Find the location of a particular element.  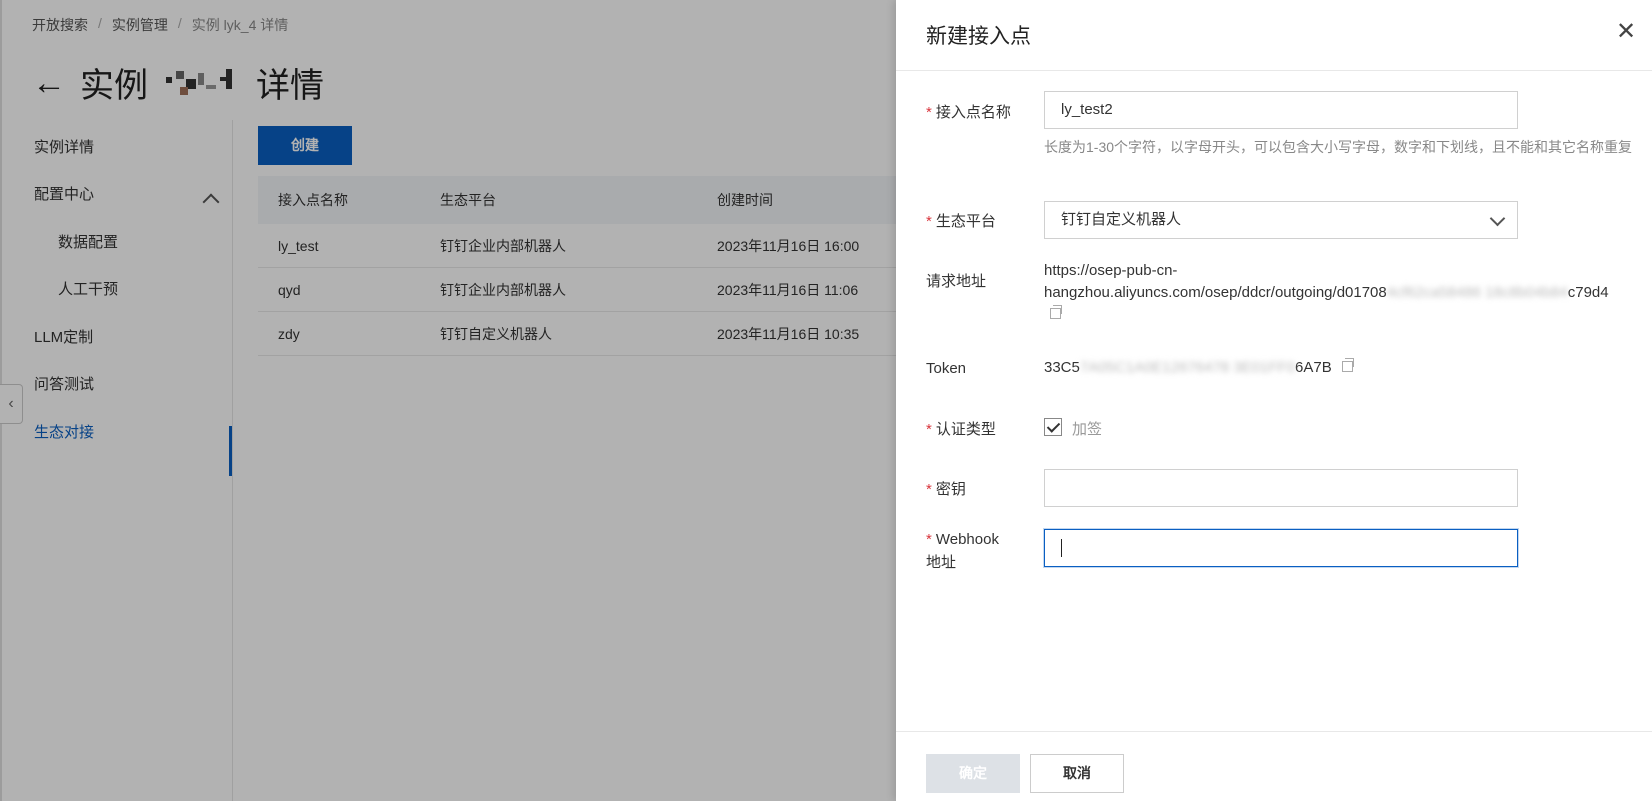

cancel-button: 取消 is located at coordinates (1077, 773).